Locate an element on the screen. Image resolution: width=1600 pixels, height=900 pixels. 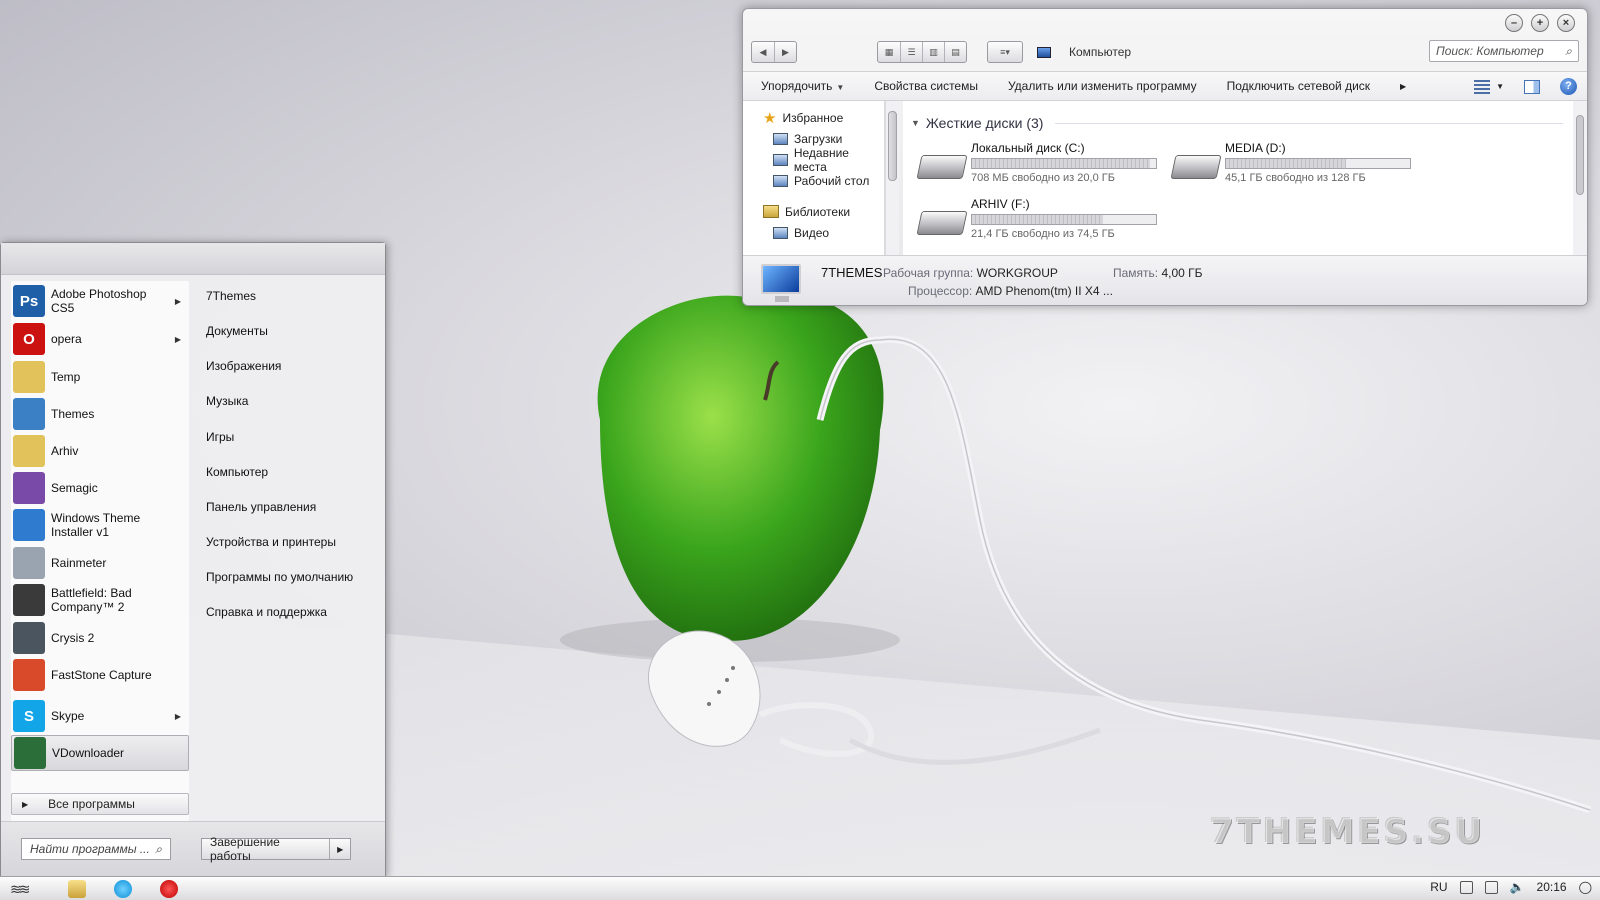
program-item: Windows Theme Installer v1 is located at coordinates (100, 525).